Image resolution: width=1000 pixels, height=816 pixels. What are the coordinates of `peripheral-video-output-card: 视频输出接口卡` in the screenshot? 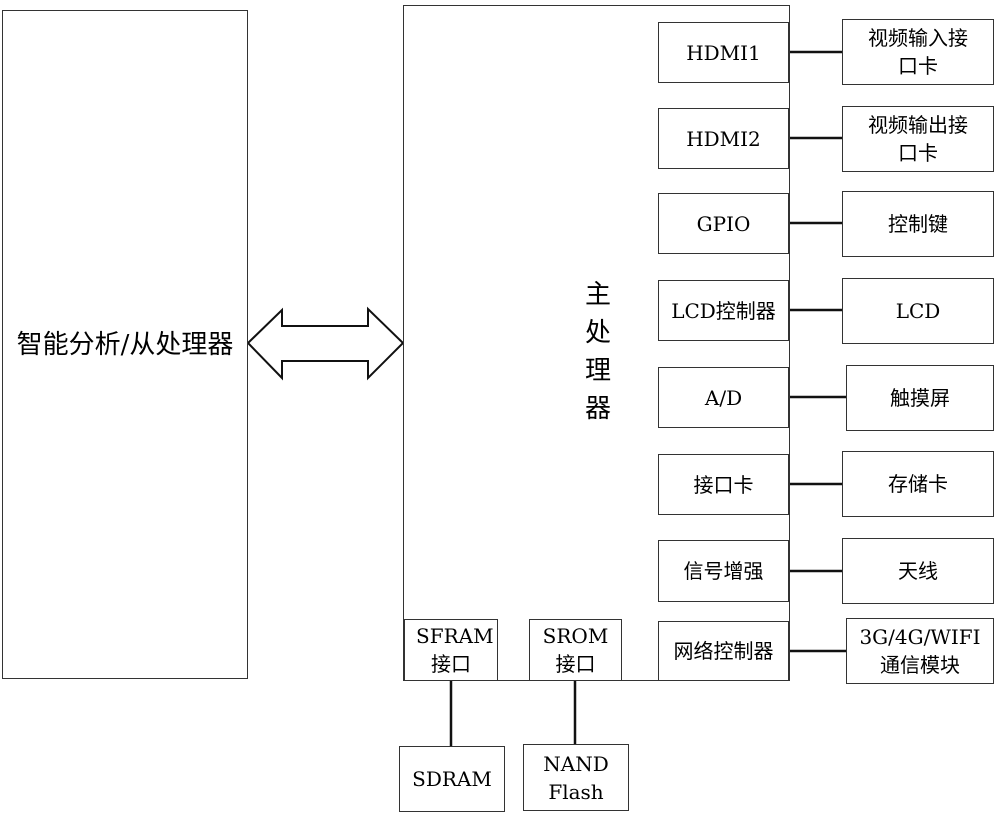 It's located at (918, 139).